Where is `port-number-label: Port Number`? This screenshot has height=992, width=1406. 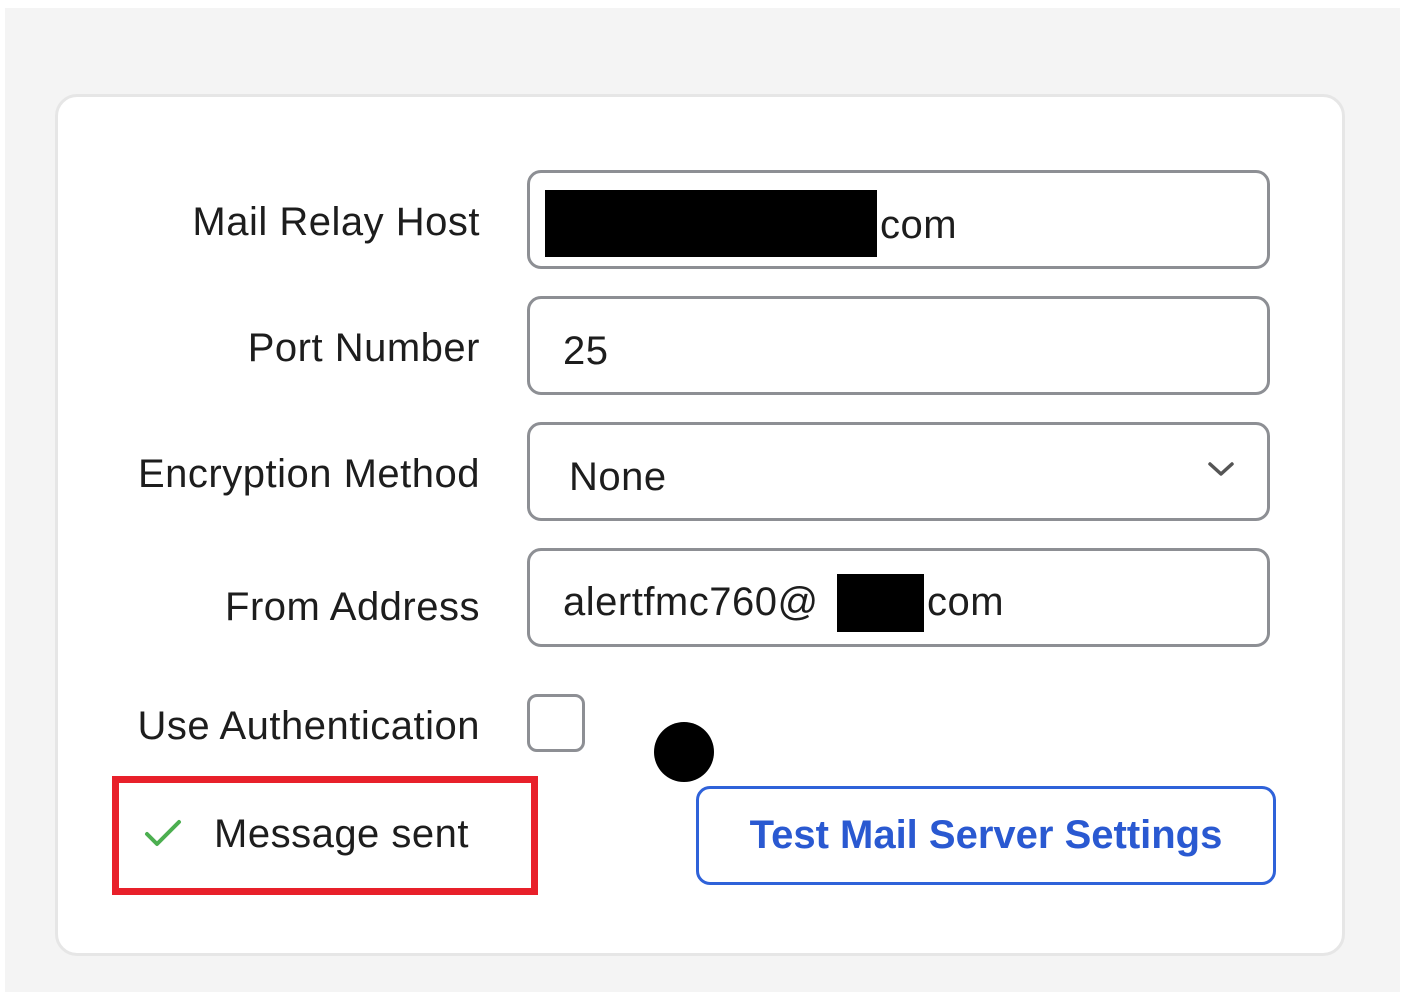 port-number-label: Port Number is located at coordinates (363, 348).